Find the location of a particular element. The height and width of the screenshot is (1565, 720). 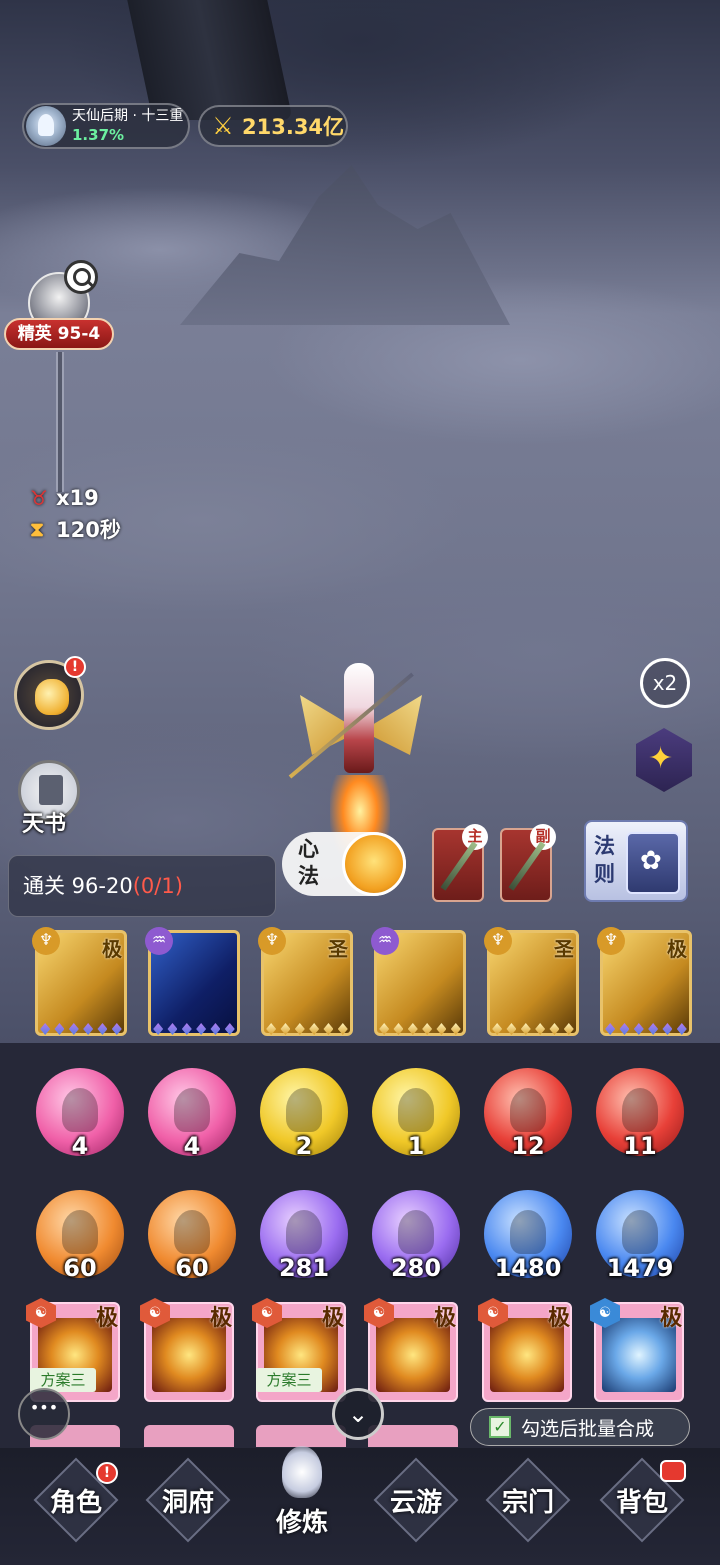

pill-count: 1479 is located at coordinates (640, 1268).